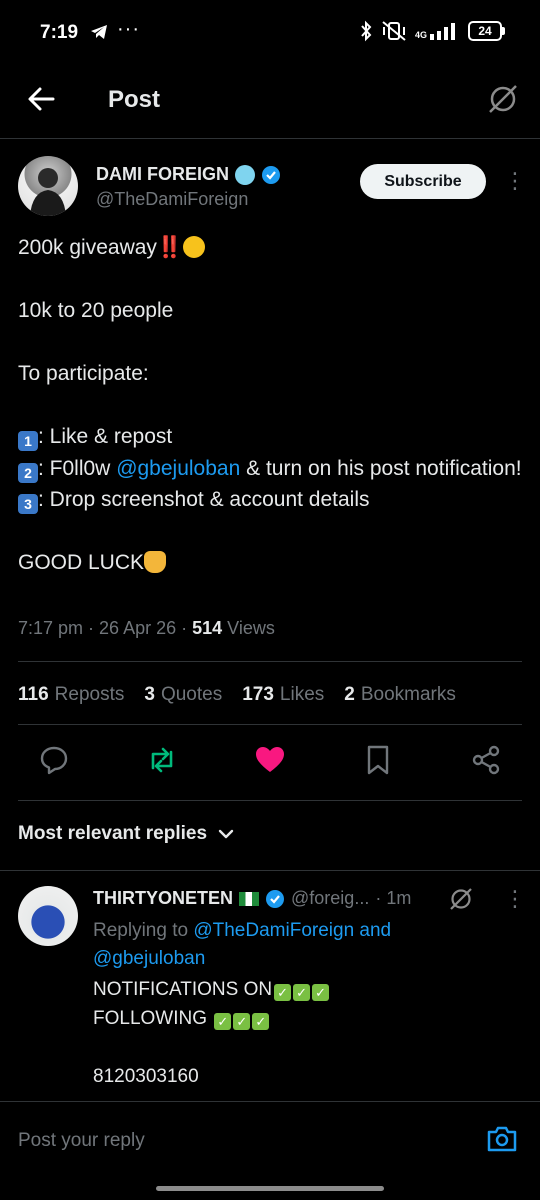 The height and width of the screenshot is (1200, 540). Describe the element at coordinates (226, 834) in the screenshot. I see `chevron-down-icon` at that location.